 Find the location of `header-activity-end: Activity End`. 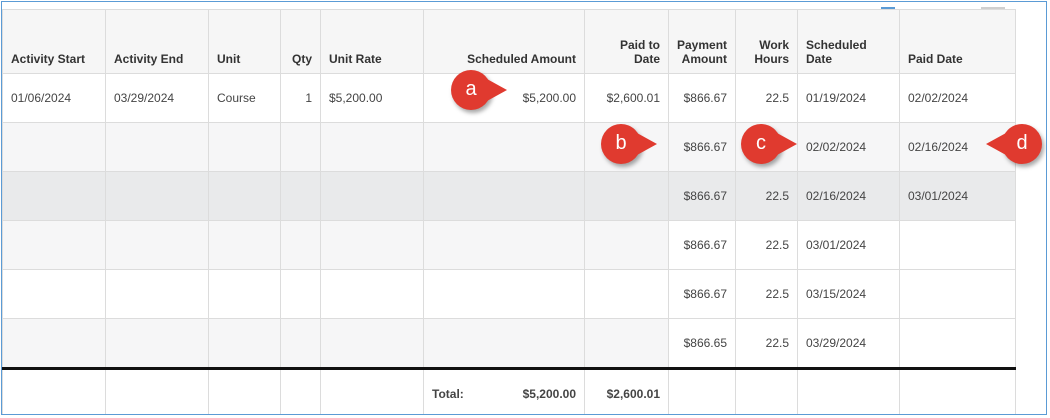

header-activity-end: Activity End is located at coordinates (157, 41).